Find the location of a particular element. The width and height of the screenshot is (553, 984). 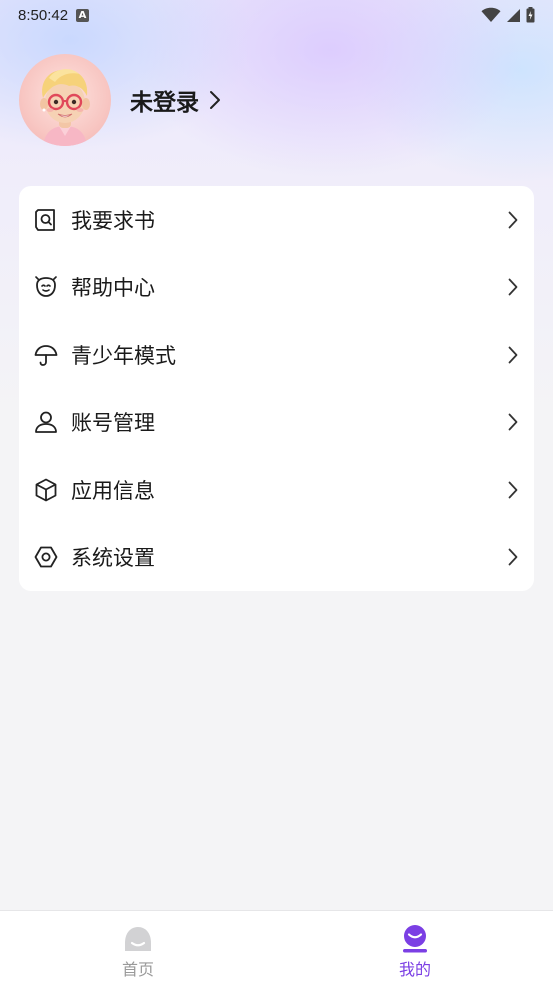

bottom-nav: 首页 我的 is located at coordinates (276, 947).